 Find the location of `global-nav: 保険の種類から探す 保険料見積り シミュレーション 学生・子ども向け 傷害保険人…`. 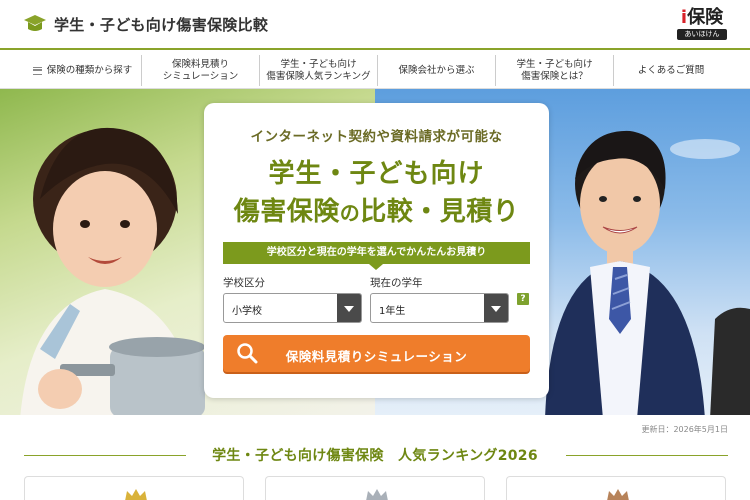

global-nav: 保険の種類から探す 保険料見積り シミュレーション 学生・子ども向け 傷害保険人… is located at coordinates (375, 70).